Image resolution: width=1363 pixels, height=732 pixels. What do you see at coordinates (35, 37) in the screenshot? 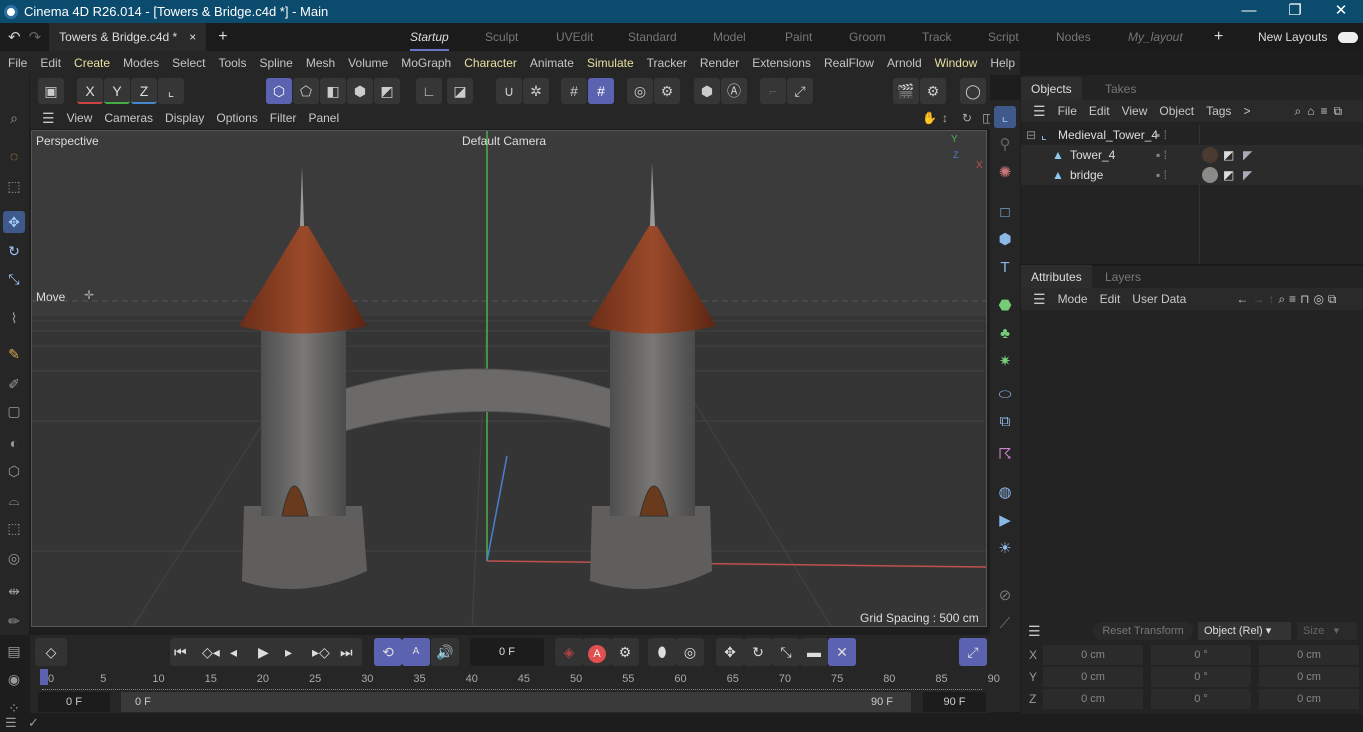
I see `redo-icon: ↷` at bounding box center [35, 37].